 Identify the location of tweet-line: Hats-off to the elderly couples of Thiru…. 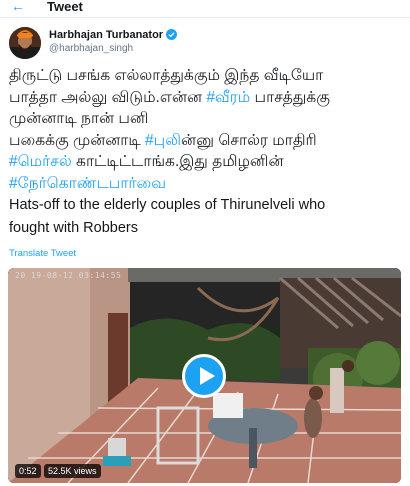
(208, 205).